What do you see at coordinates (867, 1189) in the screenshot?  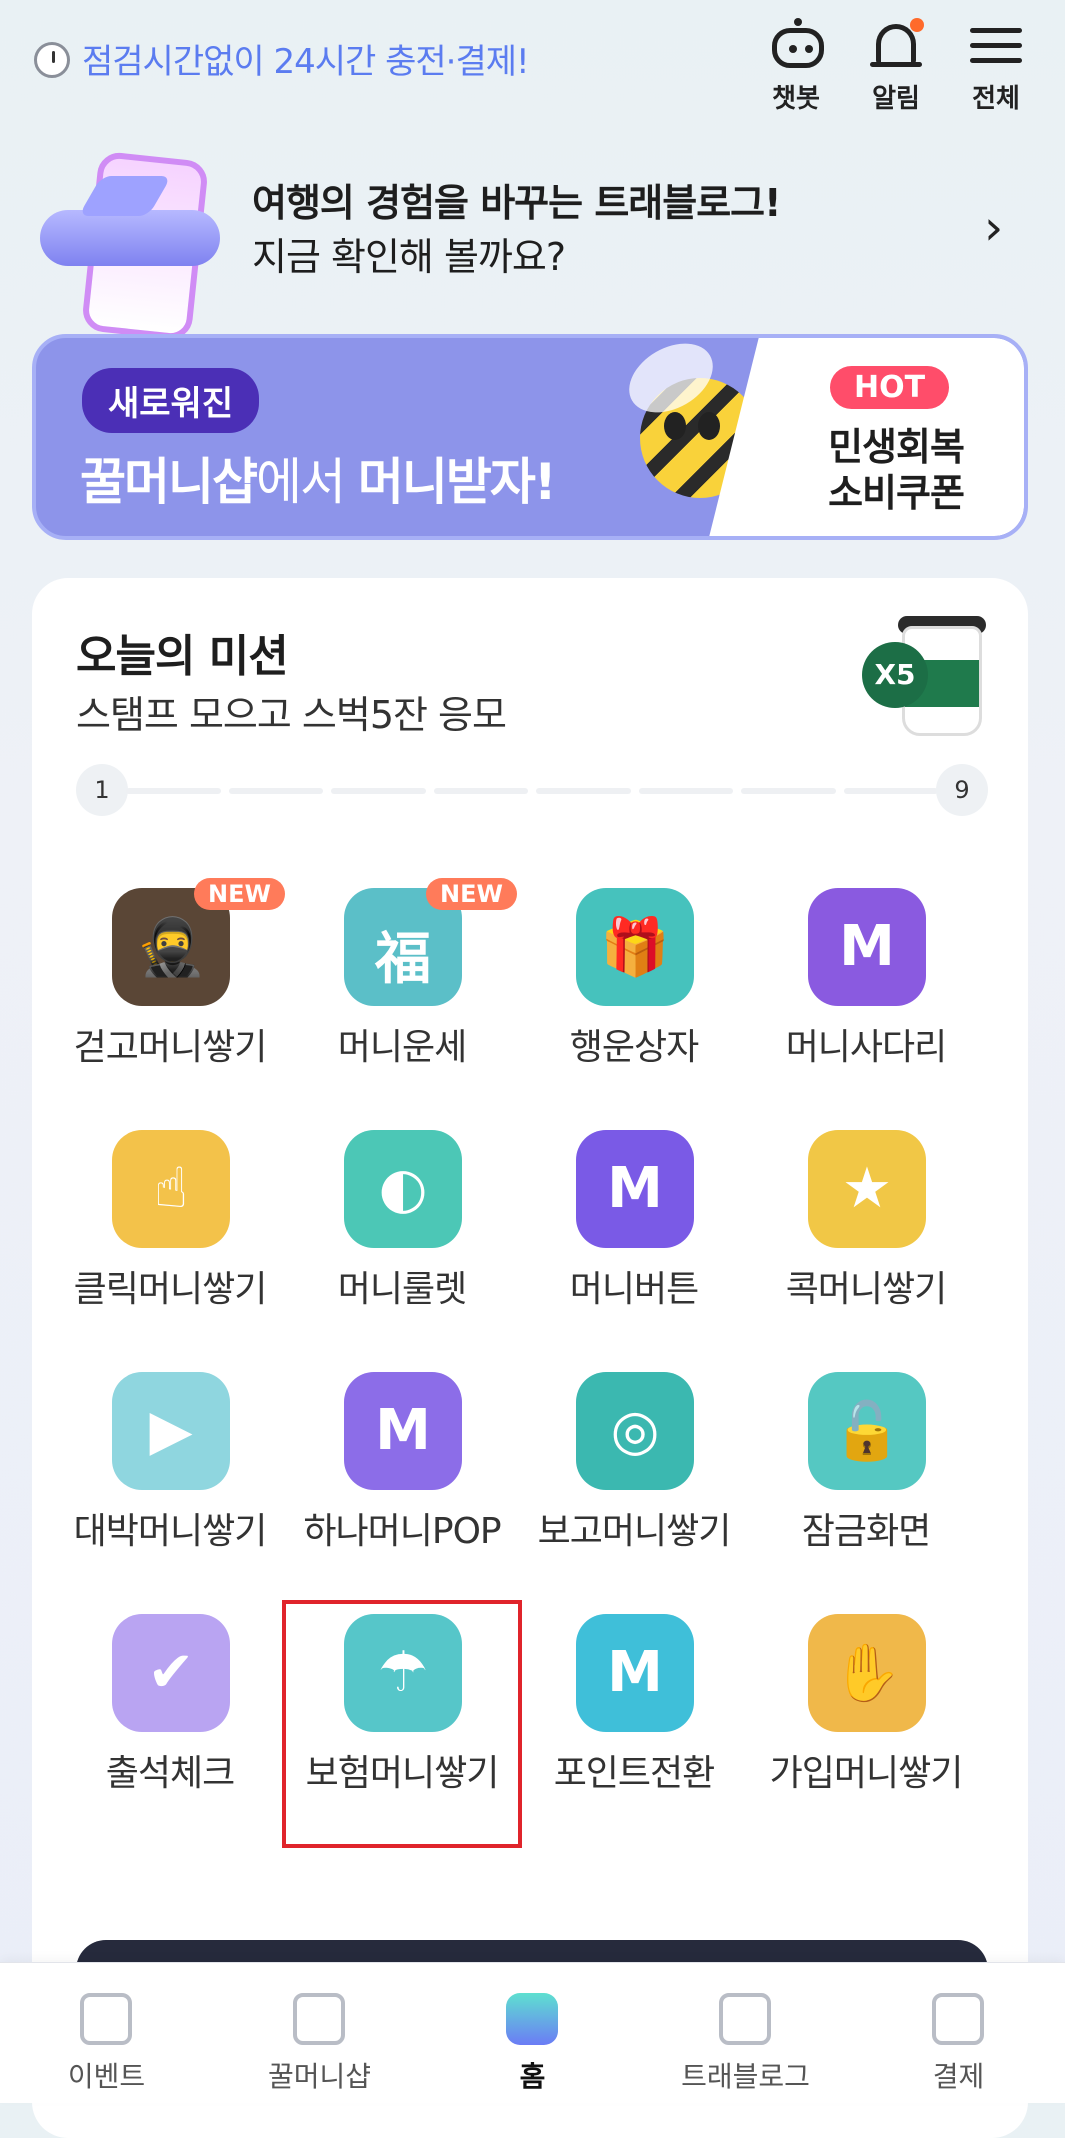 I see `poke-coin-icon: ★` at bounding box center [867, 1189].